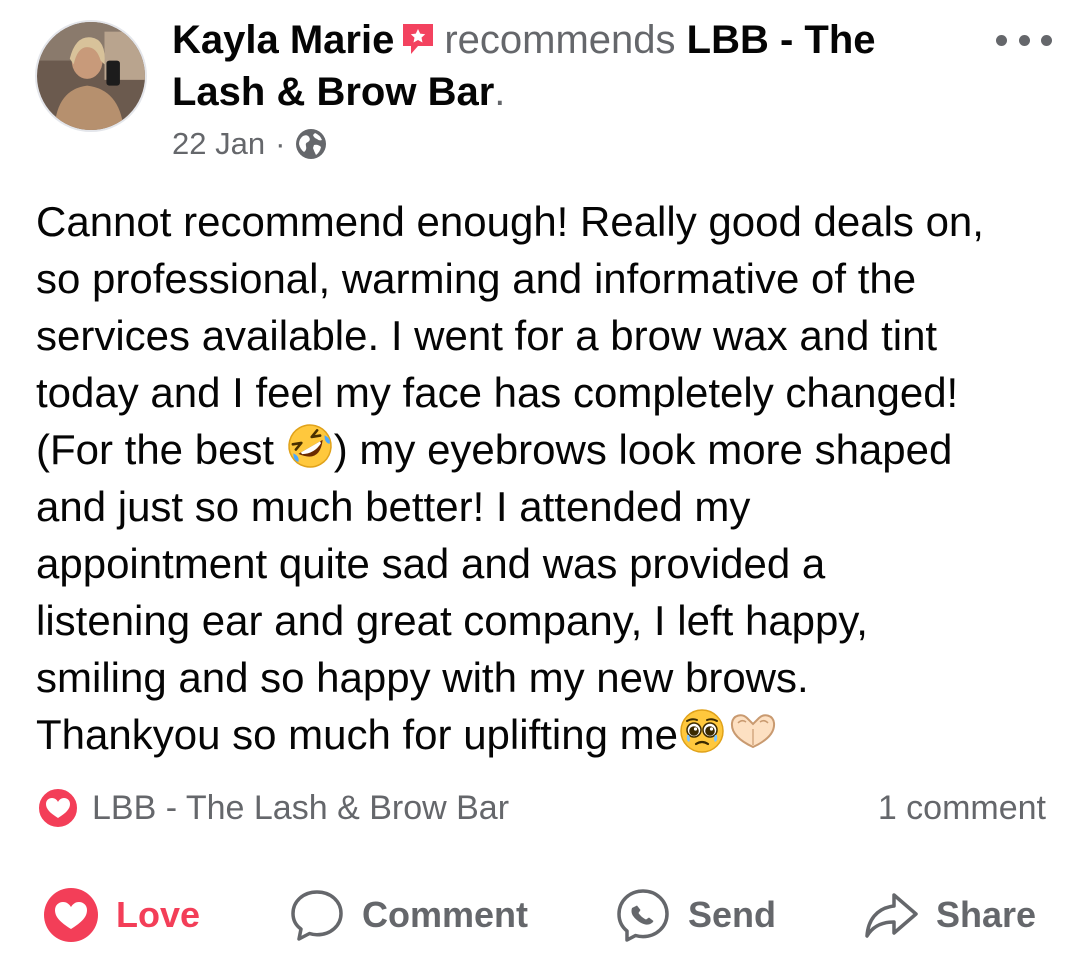  What do you see at coordinates (732, 914) in the screenshot?
I see `send-label: Send` at bounding box center [732, 914].